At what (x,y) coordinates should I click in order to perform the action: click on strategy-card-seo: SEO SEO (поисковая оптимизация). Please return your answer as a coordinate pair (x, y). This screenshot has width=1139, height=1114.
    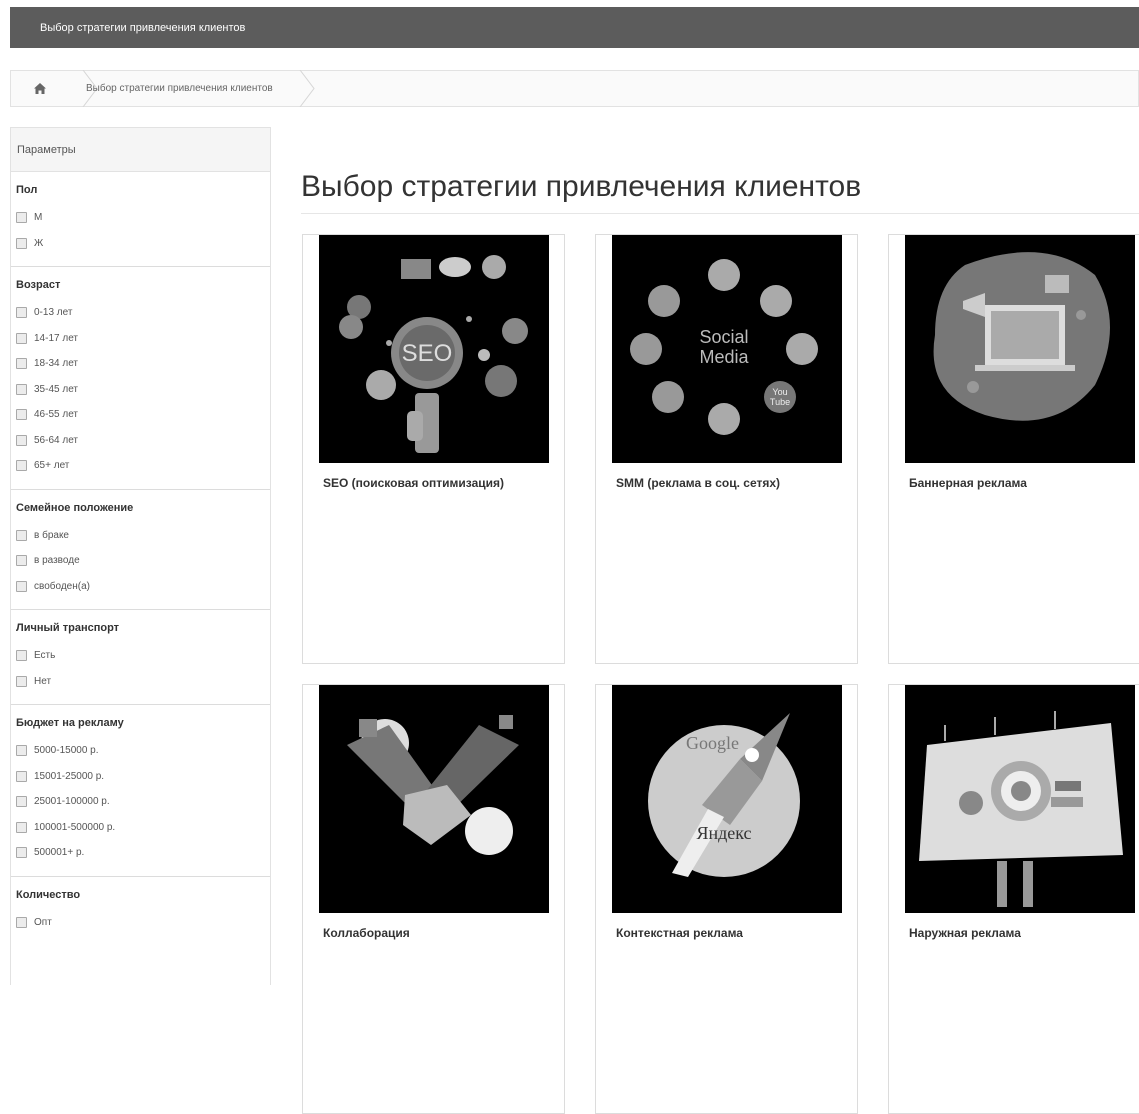
    Looking at the image, I should click on (433, 449).